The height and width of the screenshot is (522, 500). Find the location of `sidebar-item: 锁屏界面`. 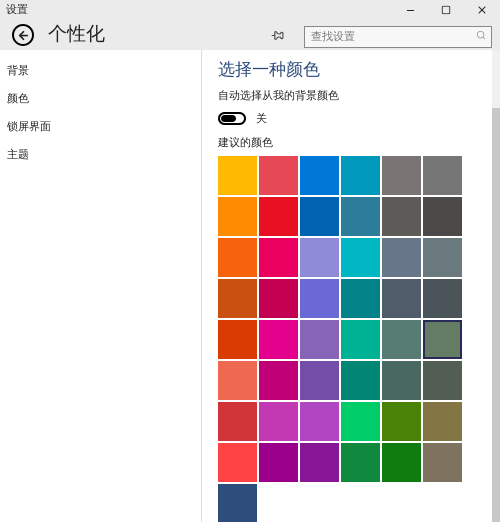

sidebar-item: 锁屏界面 is located at coordinates (100, 127).